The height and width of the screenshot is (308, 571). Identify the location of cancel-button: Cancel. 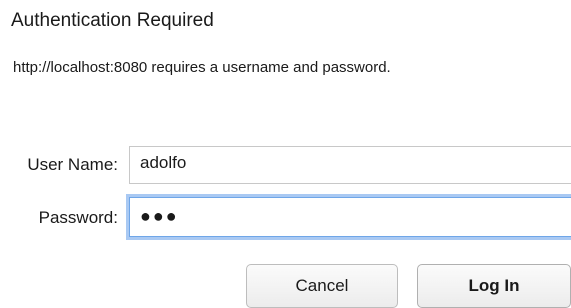
(322, 286).